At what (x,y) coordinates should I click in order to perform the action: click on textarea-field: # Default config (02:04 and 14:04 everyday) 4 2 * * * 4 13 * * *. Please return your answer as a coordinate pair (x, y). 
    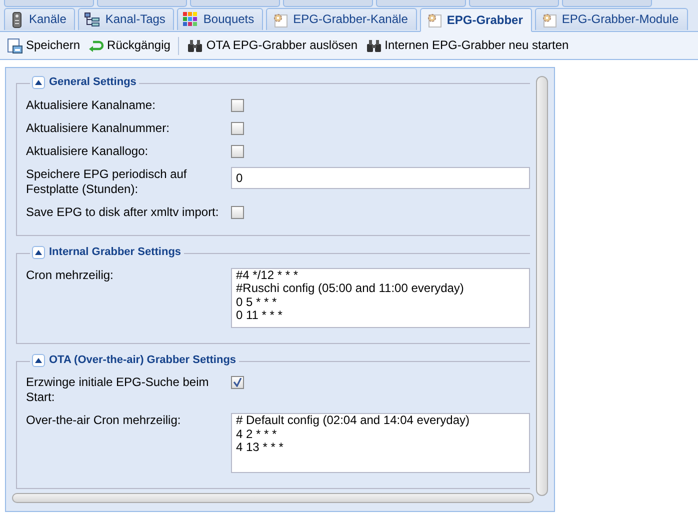
    Looking at the image, I should click on (380, 443).